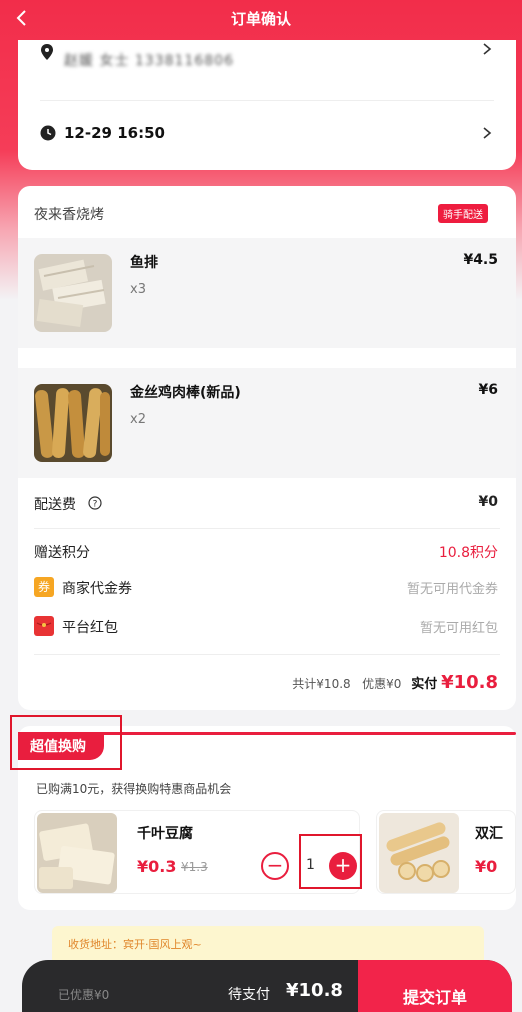 The image size is (522, 1012). Describe the element at coordinates (424, 684) in the screenshot. I see `paid-label: 实付` at that location.